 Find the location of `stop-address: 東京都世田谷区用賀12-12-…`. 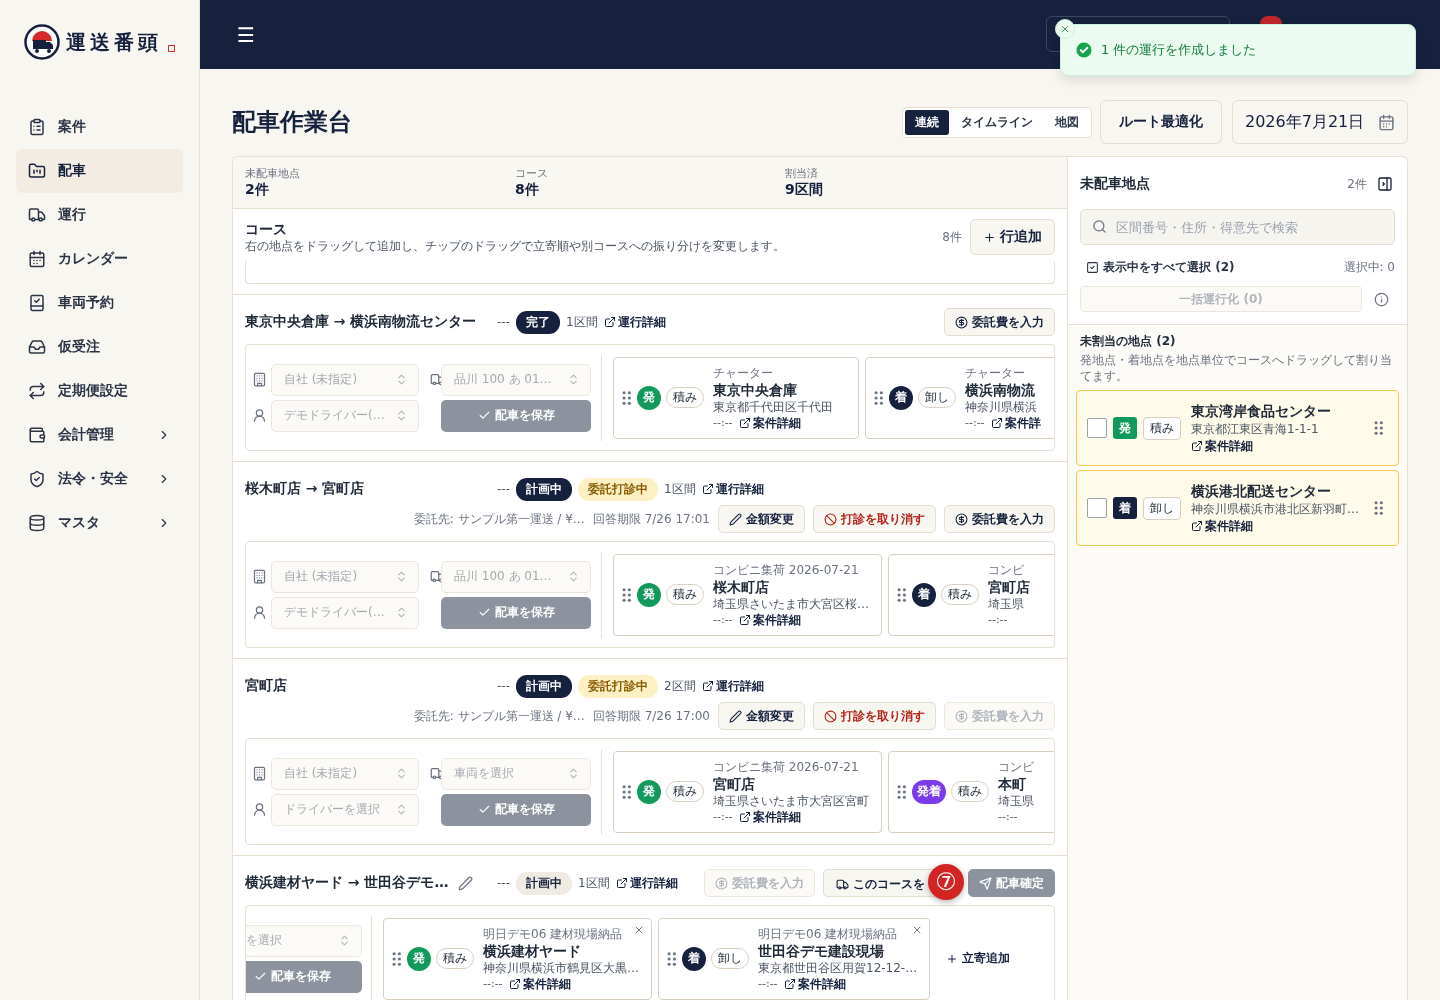

stop-address: 東京都世田谷区用賀12-12-… is located at coordinates (838, 967).